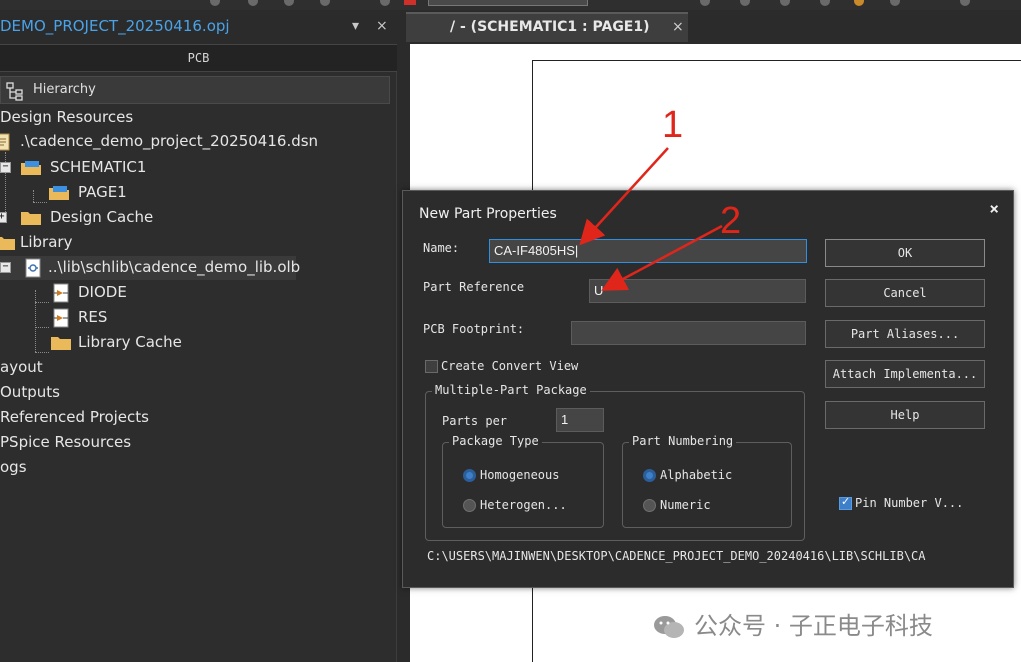  I want to click on pin-number-visible-checkbox, so click(845, 502).